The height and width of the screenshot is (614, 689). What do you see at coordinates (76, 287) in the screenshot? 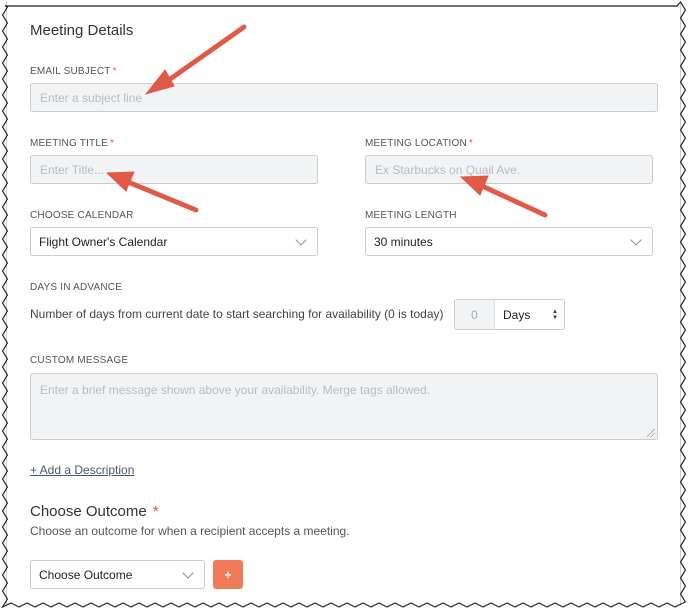
I see `days-in-advance-label: DAYS IN ADVANCE` at bounding box center [76, 287].